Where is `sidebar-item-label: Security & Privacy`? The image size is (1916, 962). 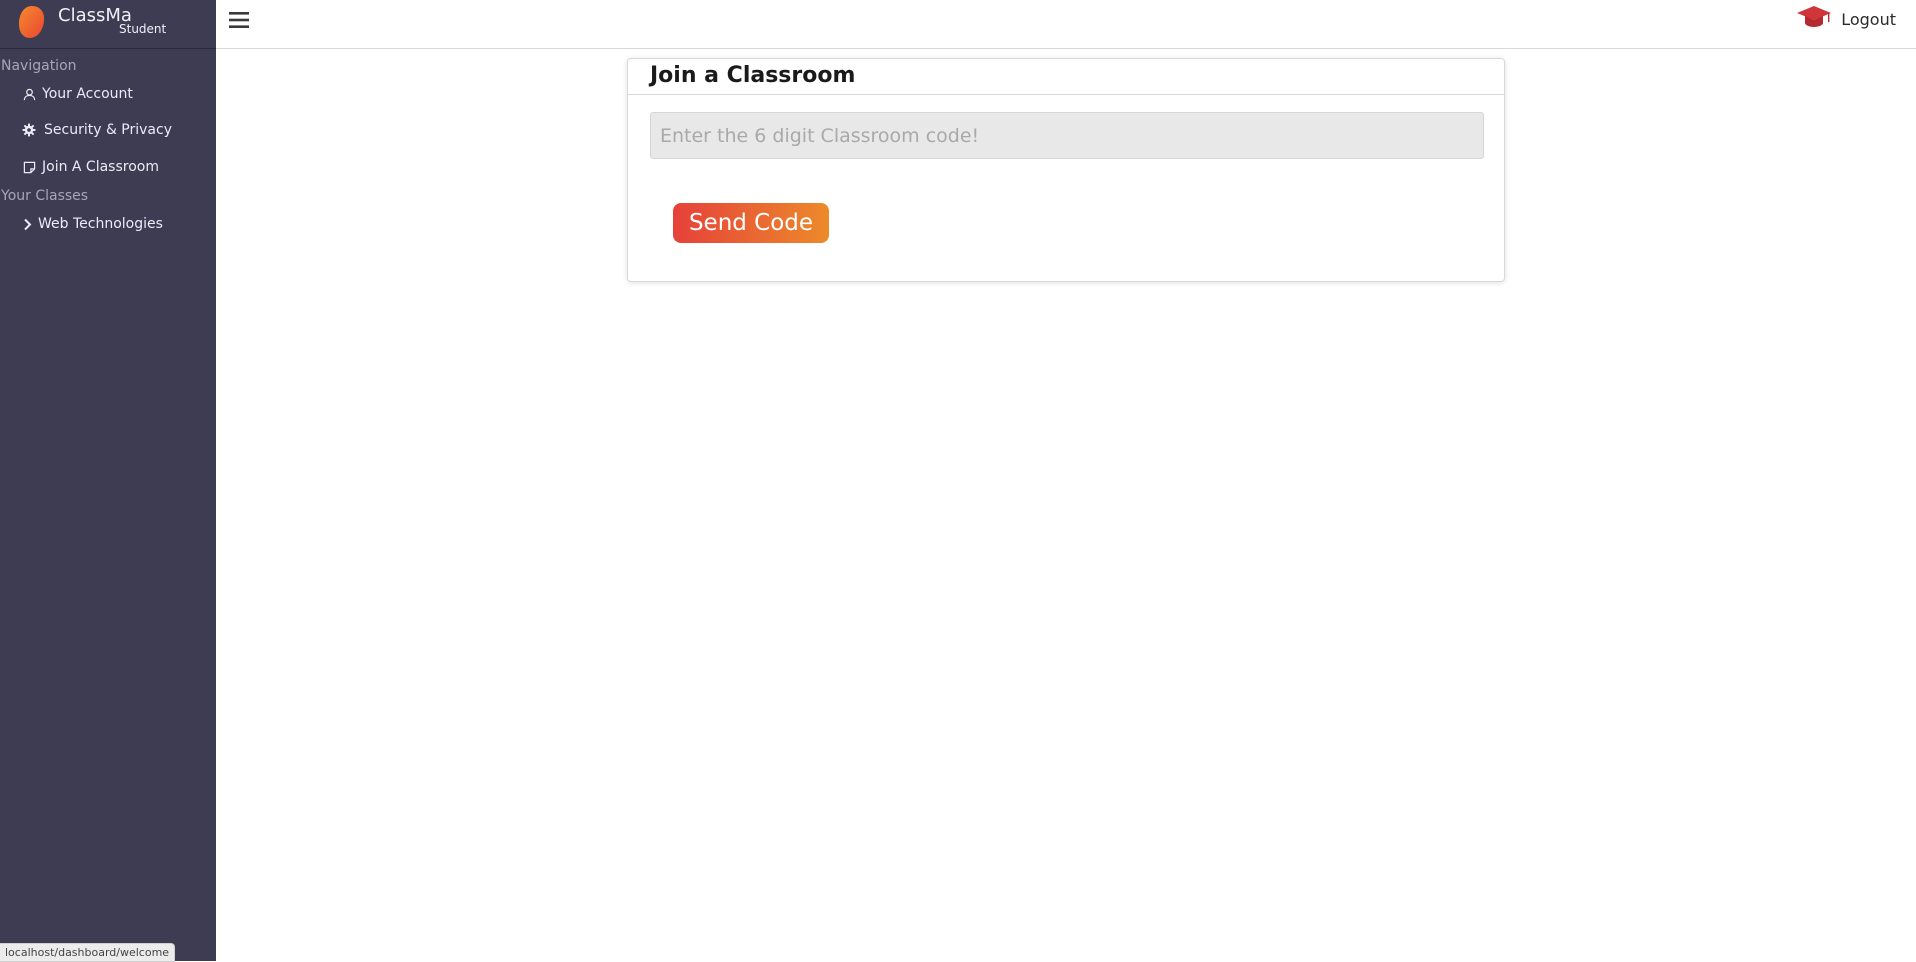
sidebar-item-label: Security & Privacy is located at coordinates (108, 130).